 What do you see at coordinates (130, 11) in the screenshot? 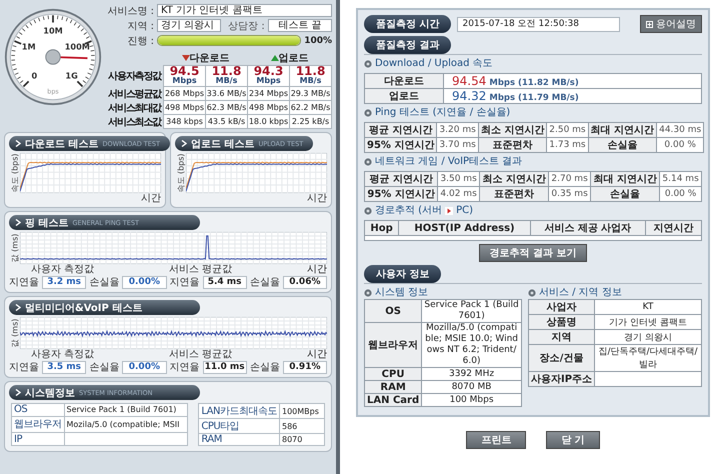
I see `field-label: 서비스명 :` at bounding box center [130, 11].